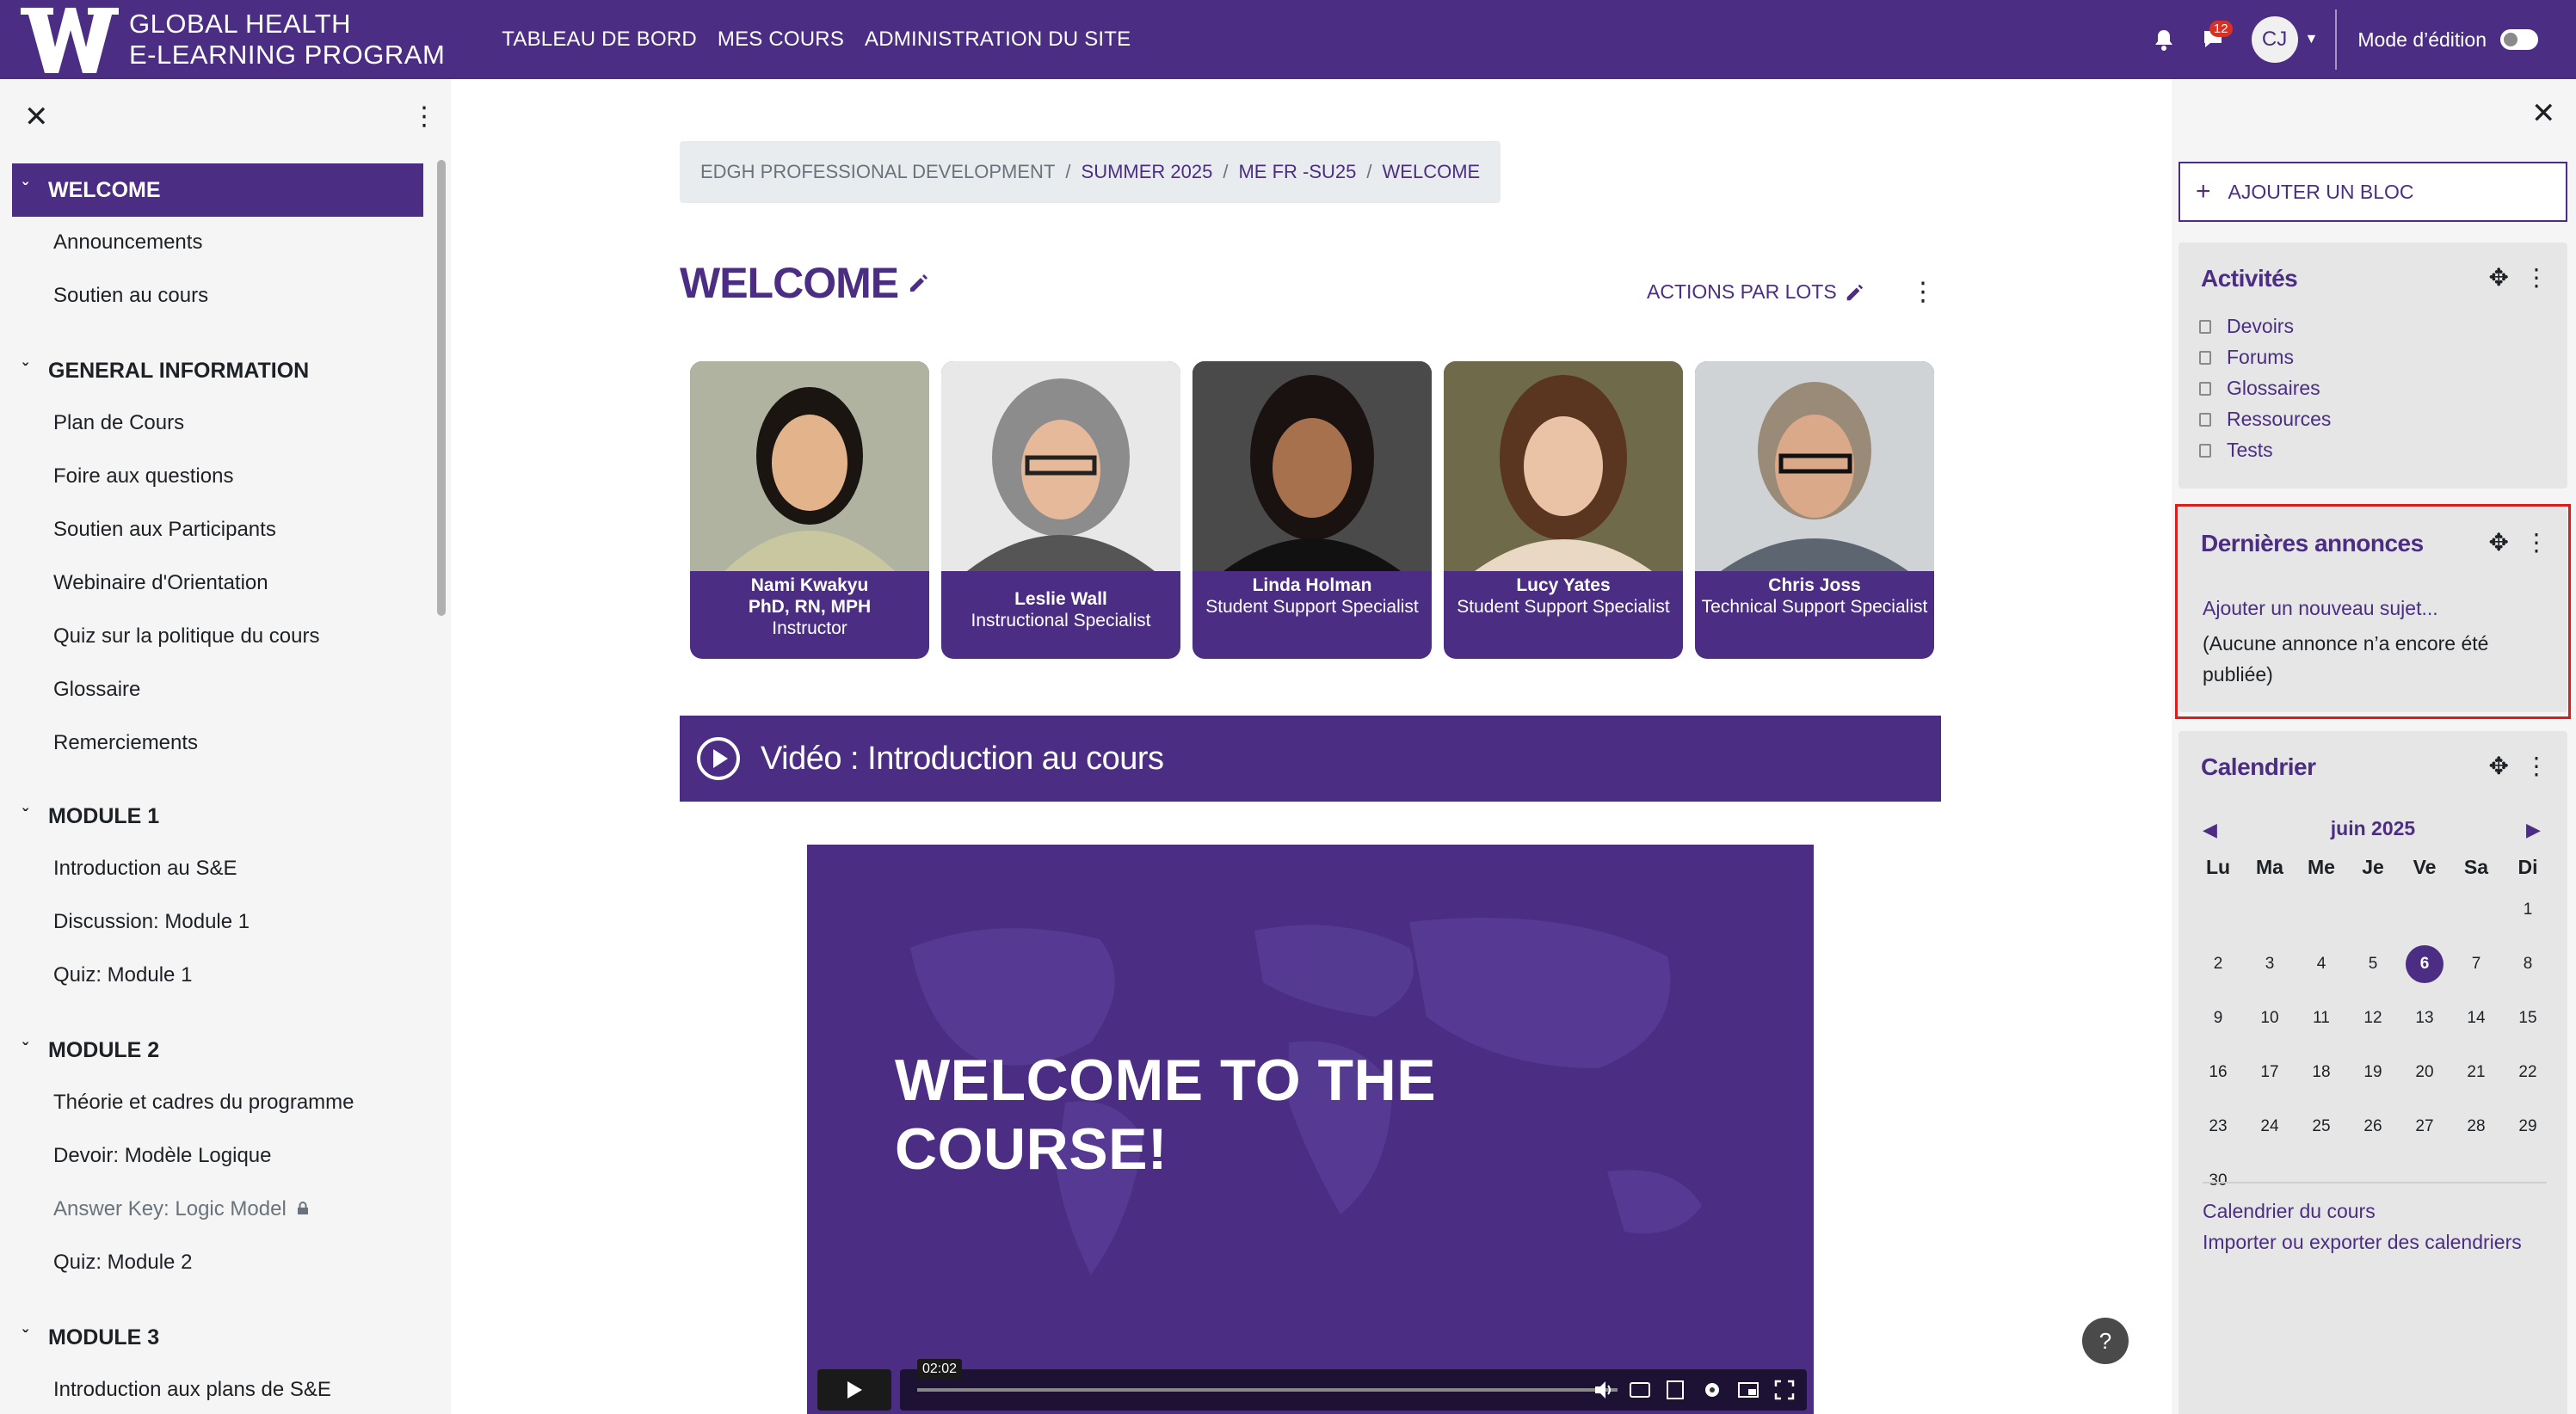 The image size is (2576, 1414). What do you see at coordinates (160, 583) in the screenshot?
I see `course-index-item: Webinaire d'Orientation` at bounding box center [160, 583].